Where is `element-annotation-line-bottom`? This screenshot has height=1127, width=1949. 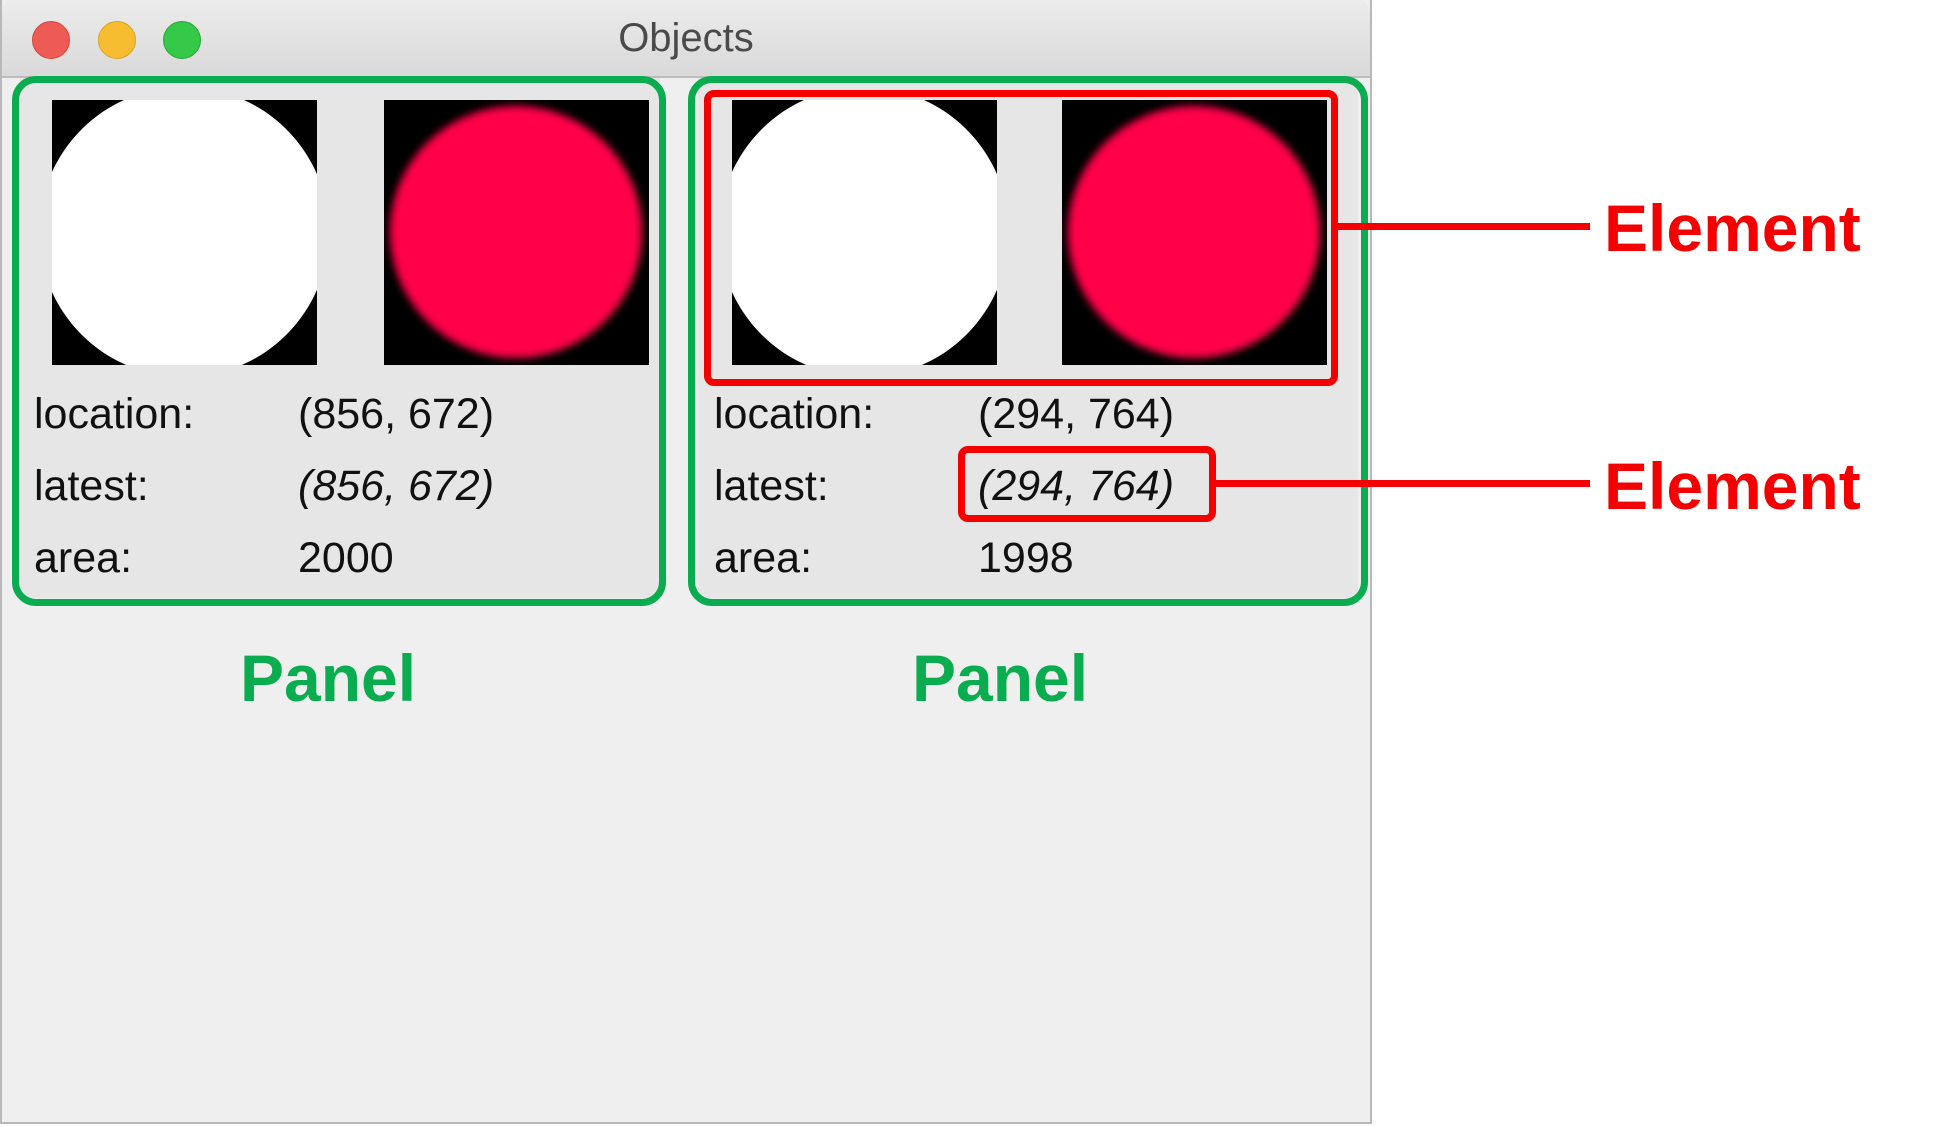
element-annotation-line-bottom is located at coordinates (1403, 483).